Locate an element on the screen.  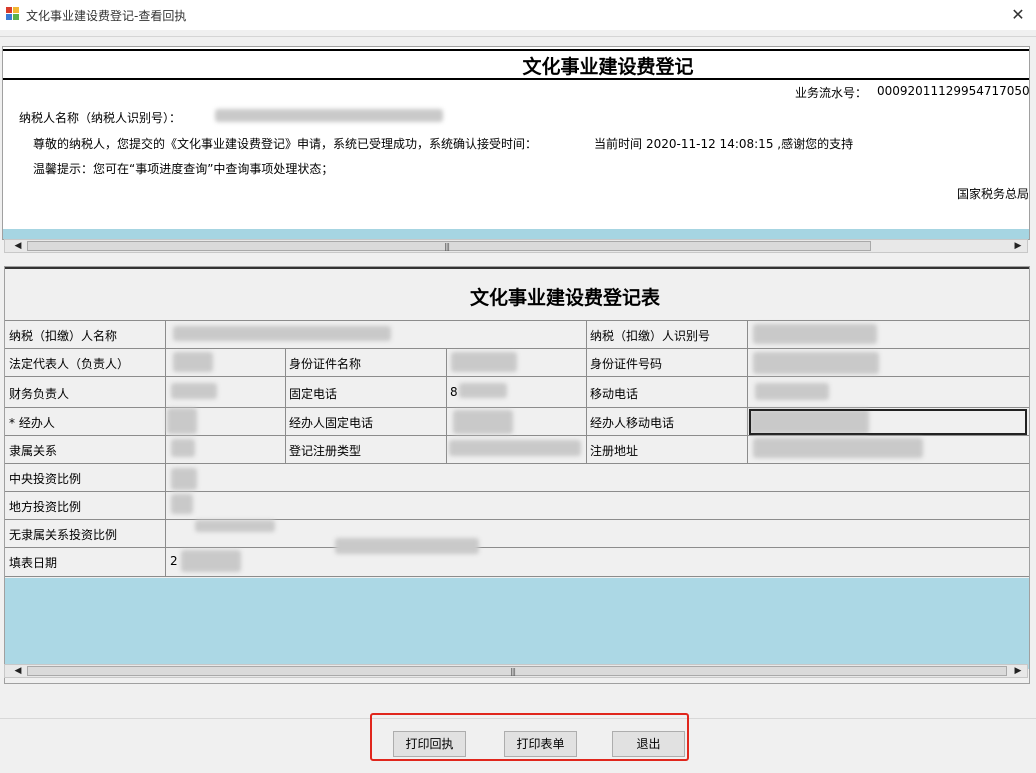
receipt-title-rule is located at coordinates (516, 79).